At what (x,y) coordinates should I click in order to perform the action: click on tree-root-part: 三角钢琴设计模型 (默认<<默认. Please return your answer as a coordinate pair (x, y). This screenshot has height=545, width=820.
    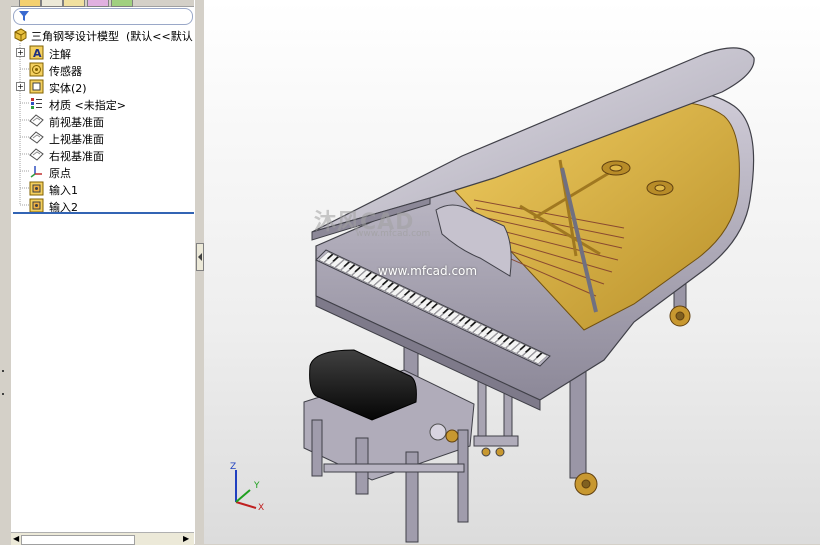
    Looking at the image, I should click on (102, 34).